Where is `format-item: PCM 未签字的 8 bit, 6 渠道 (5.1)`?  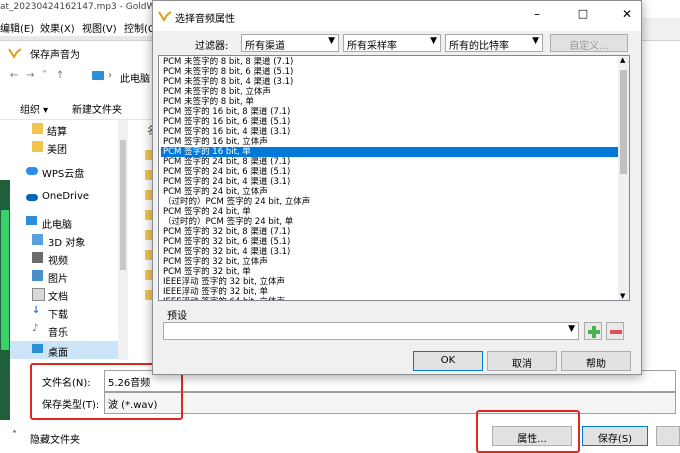
format-item: PCM 未签字的 8 bit, 6 渠道 (5.1) is located at coordinates (390, 72).